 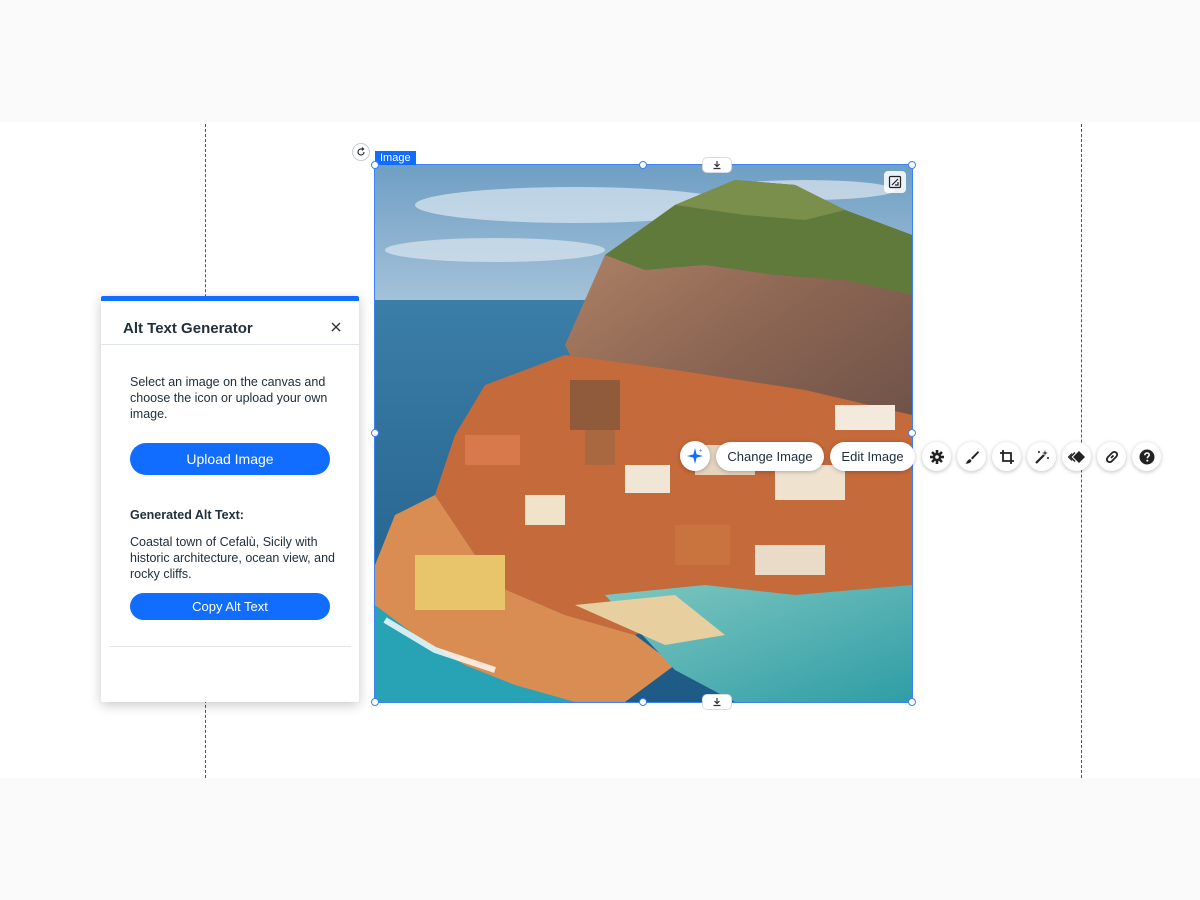 I want to click on help-button, so click(x=1146, y=456).